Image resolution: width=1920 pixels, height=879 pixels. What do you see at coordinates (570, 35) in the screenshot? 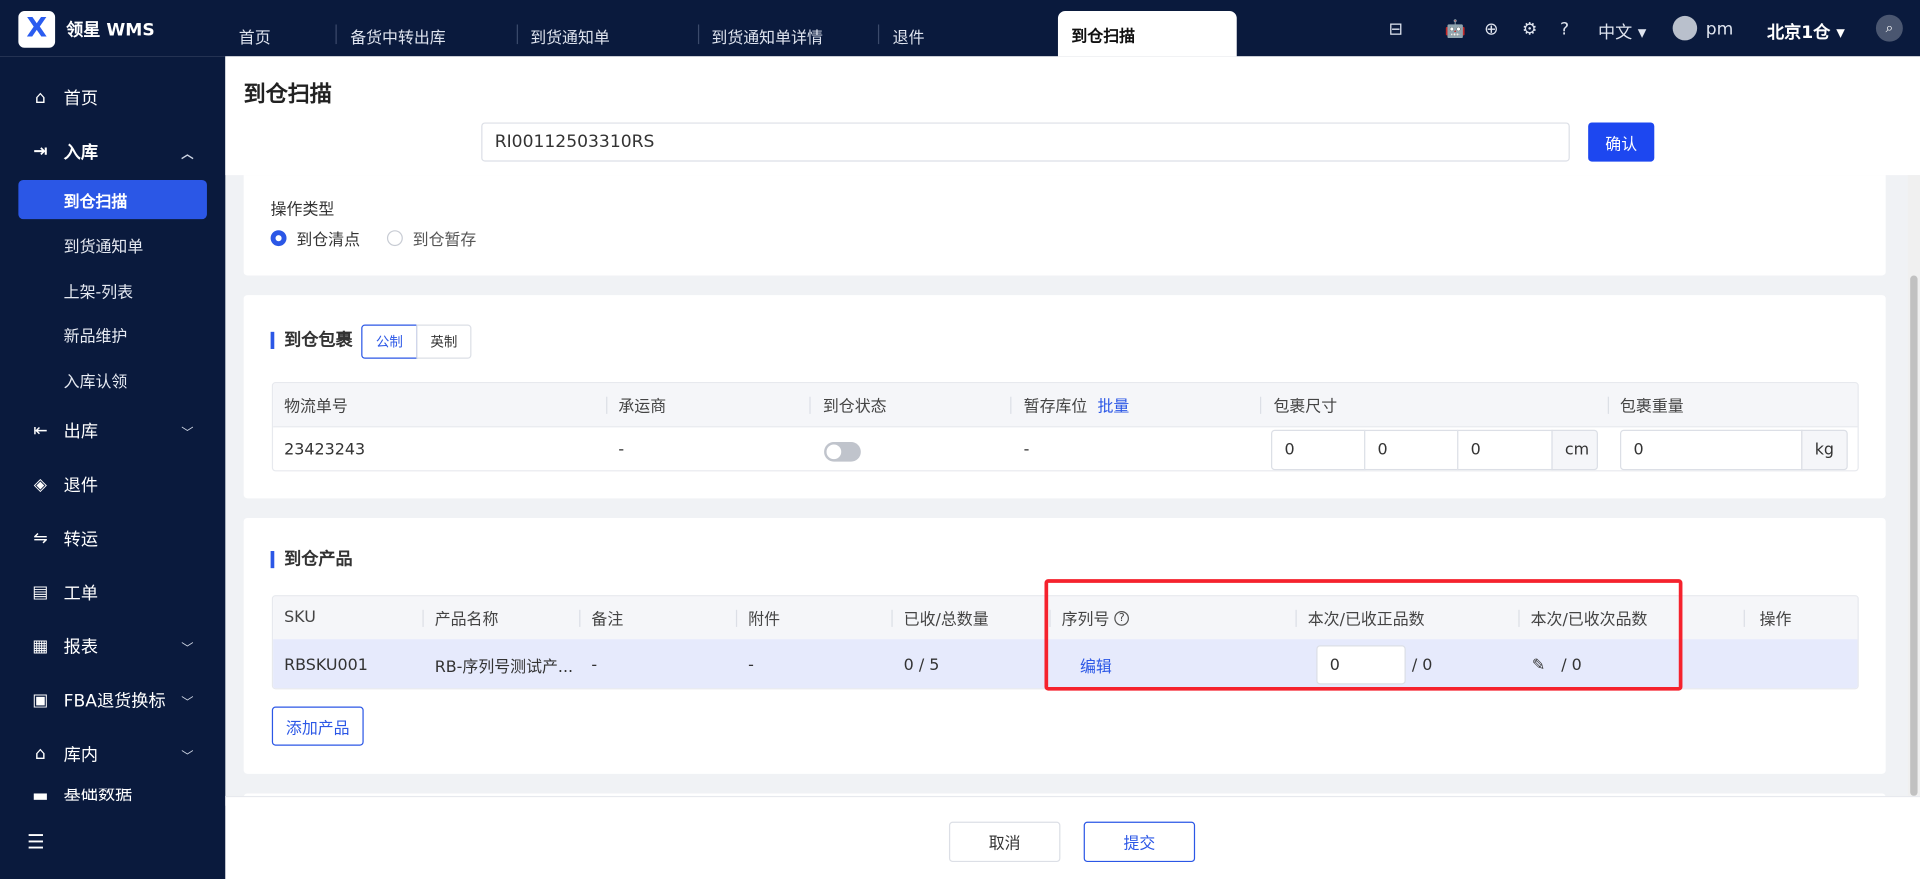
I see `tab-arrival-notice: 到货通知单` at bounding box center [570, 35].